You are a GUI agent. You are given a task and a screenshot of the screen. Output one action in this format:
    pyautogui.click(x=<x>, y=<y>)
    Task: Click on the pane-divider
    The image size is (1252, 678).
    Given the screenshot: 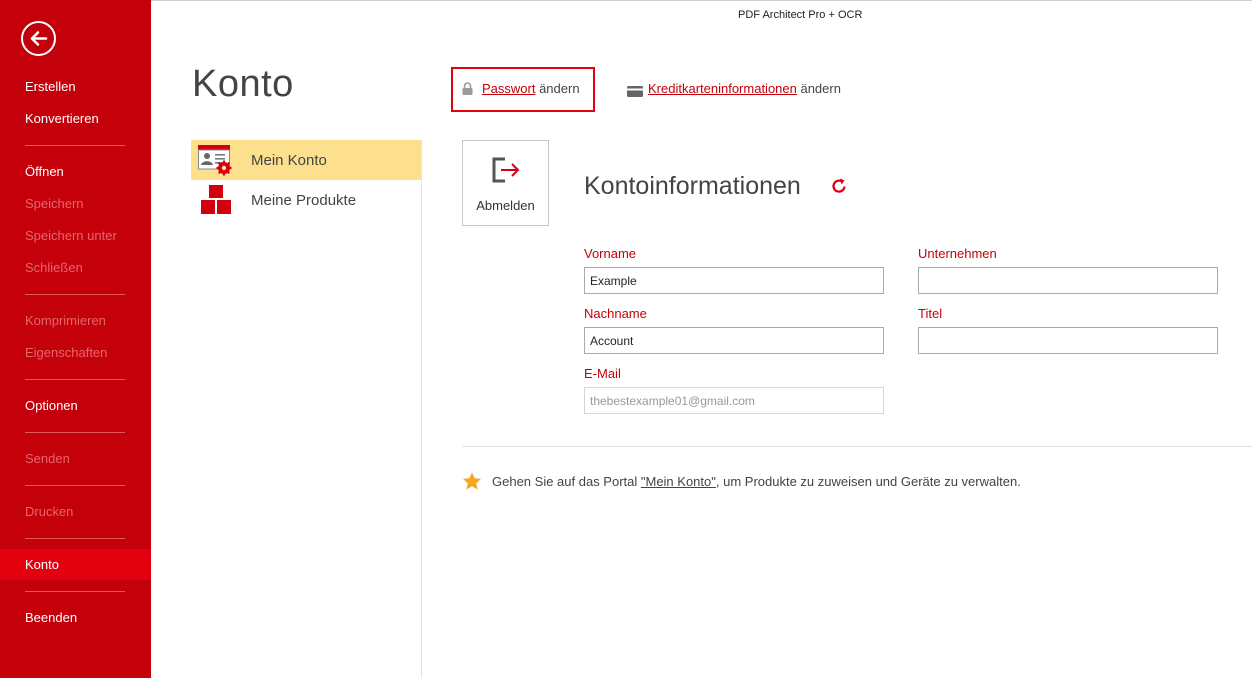 What is the action you would take?
    pyautogui.click(x=421, y=409)
    